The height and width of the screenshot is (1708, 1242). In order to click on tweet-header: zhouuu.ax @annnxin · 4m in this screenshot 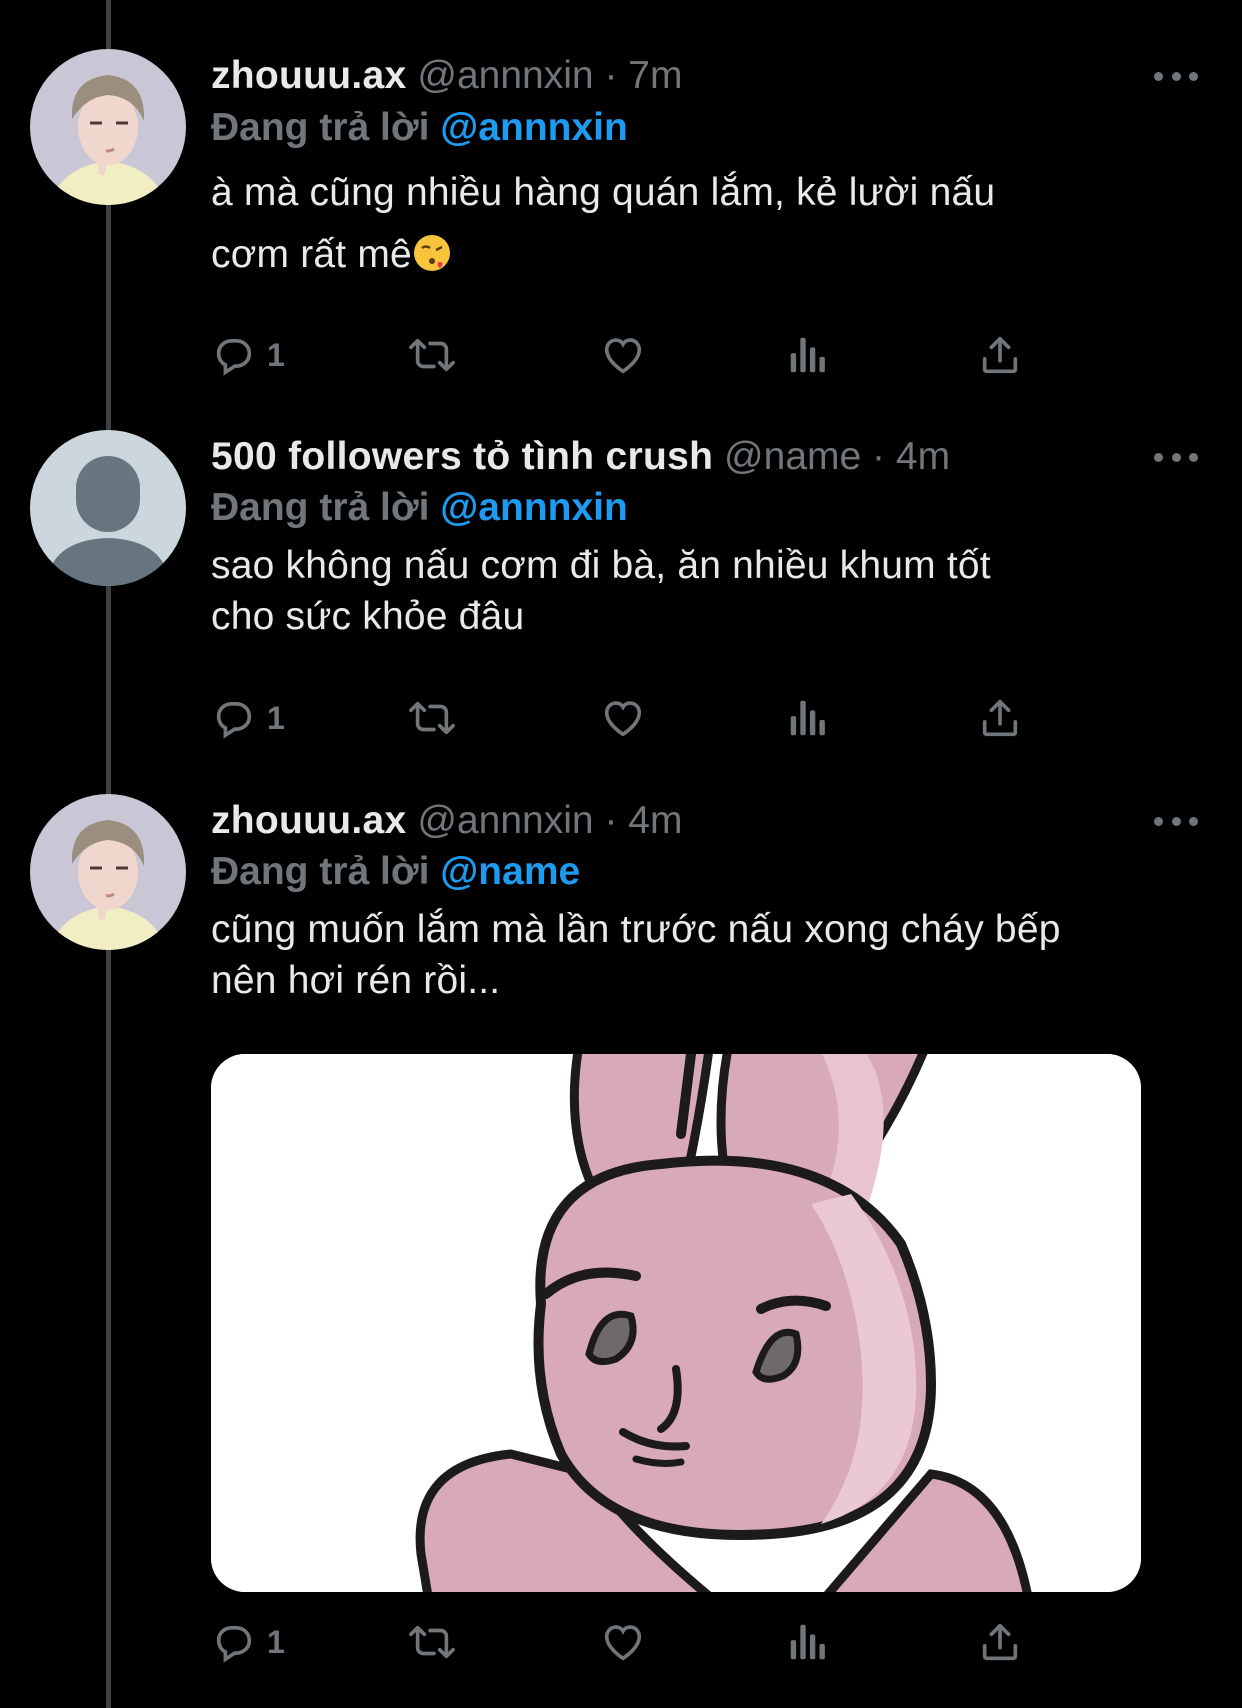, I will do `click(446, 821)`.